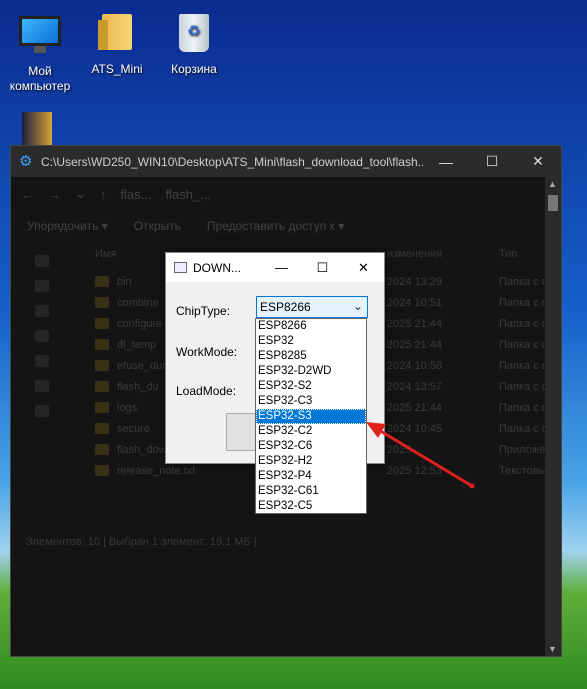  What do you see at coordinates (144, 366) in the screenshot?
I see `file-name: efuse_dum` at bounding box center [144, 366].